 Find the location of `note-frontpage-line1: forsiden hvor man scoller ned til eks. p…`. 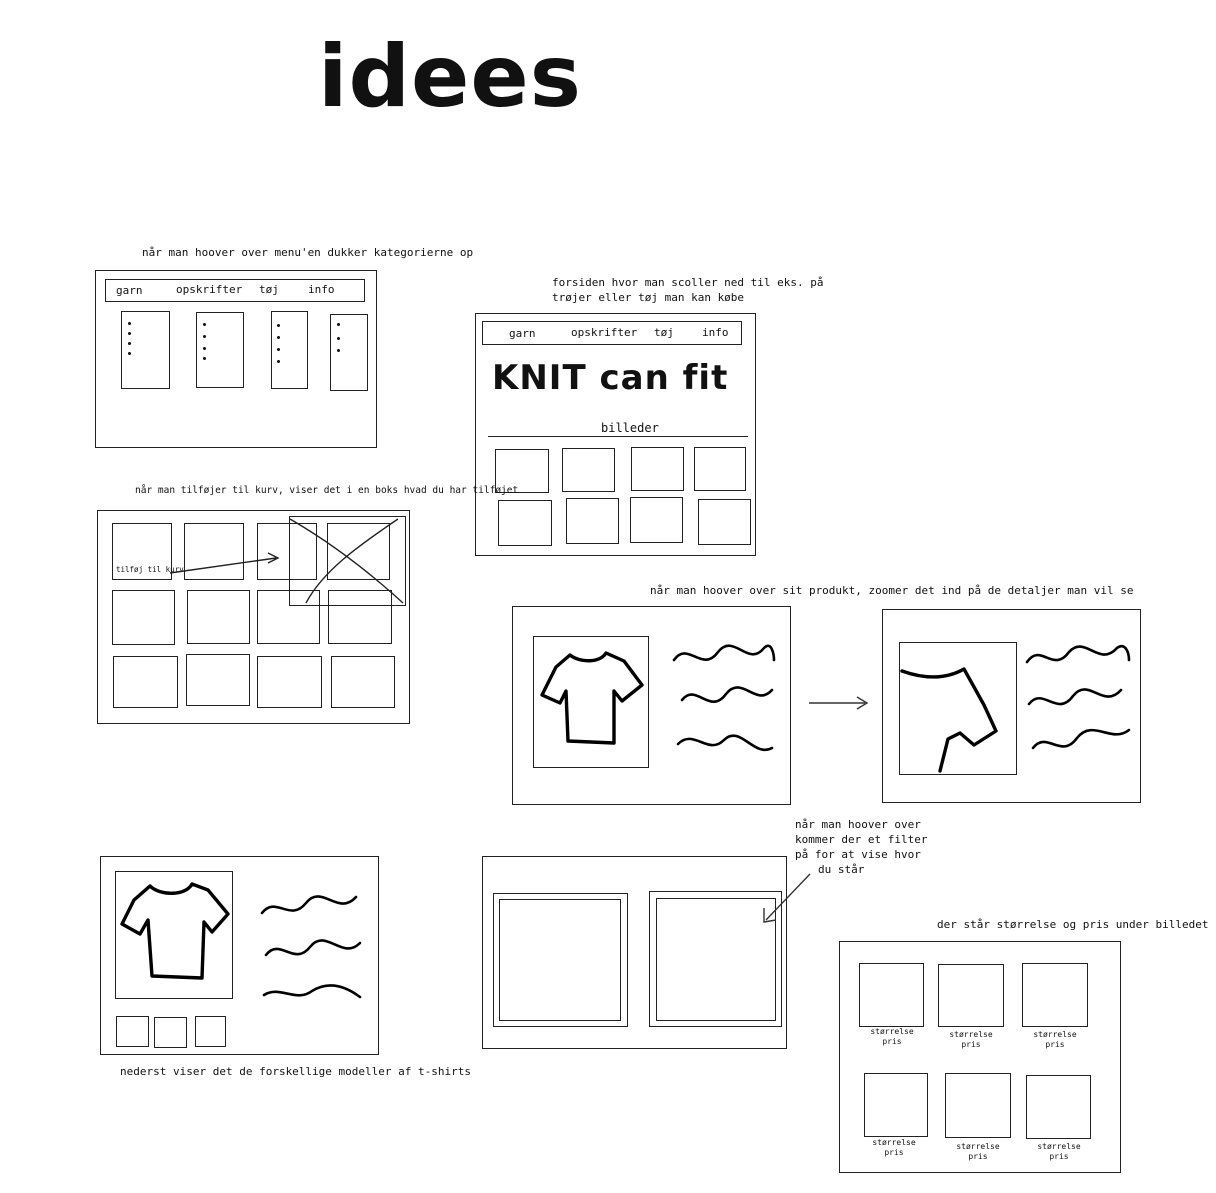

note-frontpage-line1: forsiden hvor man scoller ned til eks. p… is located at coordinates (688, 282).